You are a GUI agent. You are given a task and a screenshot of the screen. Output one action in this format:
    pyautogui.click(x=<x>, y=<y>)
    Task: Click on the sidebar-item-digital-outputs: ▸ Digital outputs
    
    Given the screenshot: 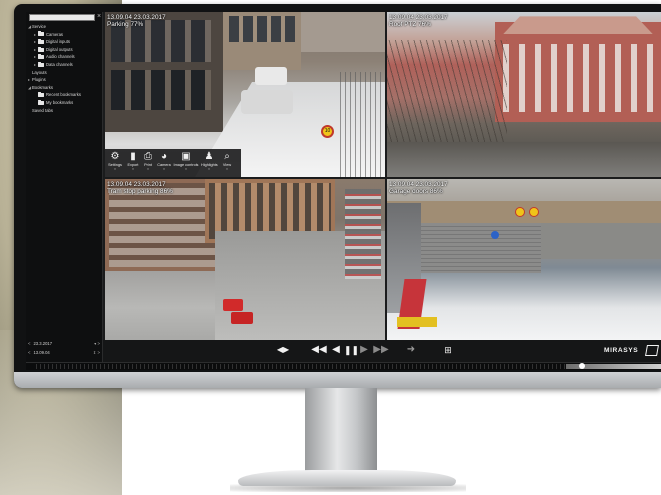 What is the action you would take?
    pyautogui.click(x=65, y=50)
    